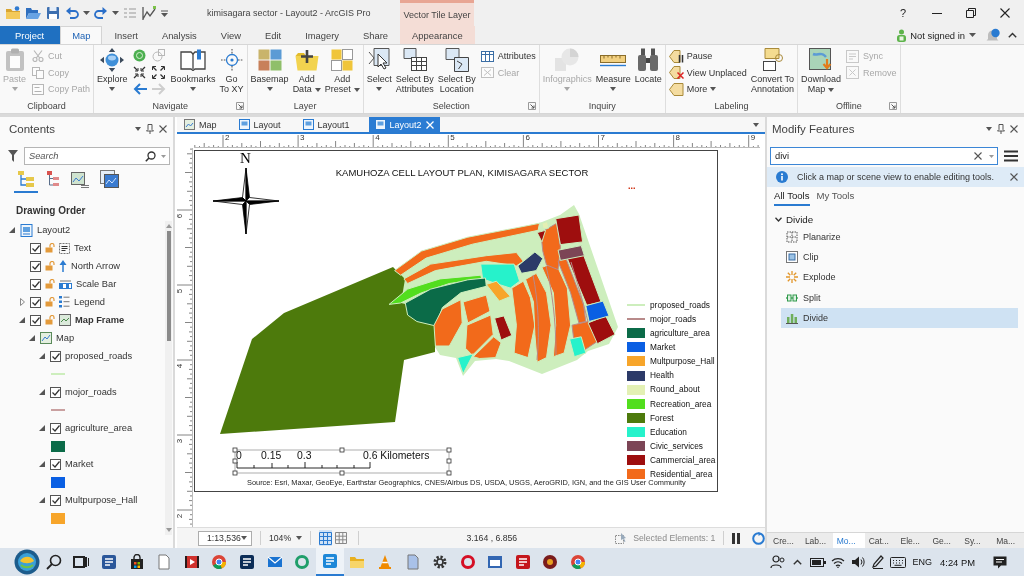 The image size is (1024, 576). I want to click on tree-item: Multpurpose_Hall, so click(101, 500).